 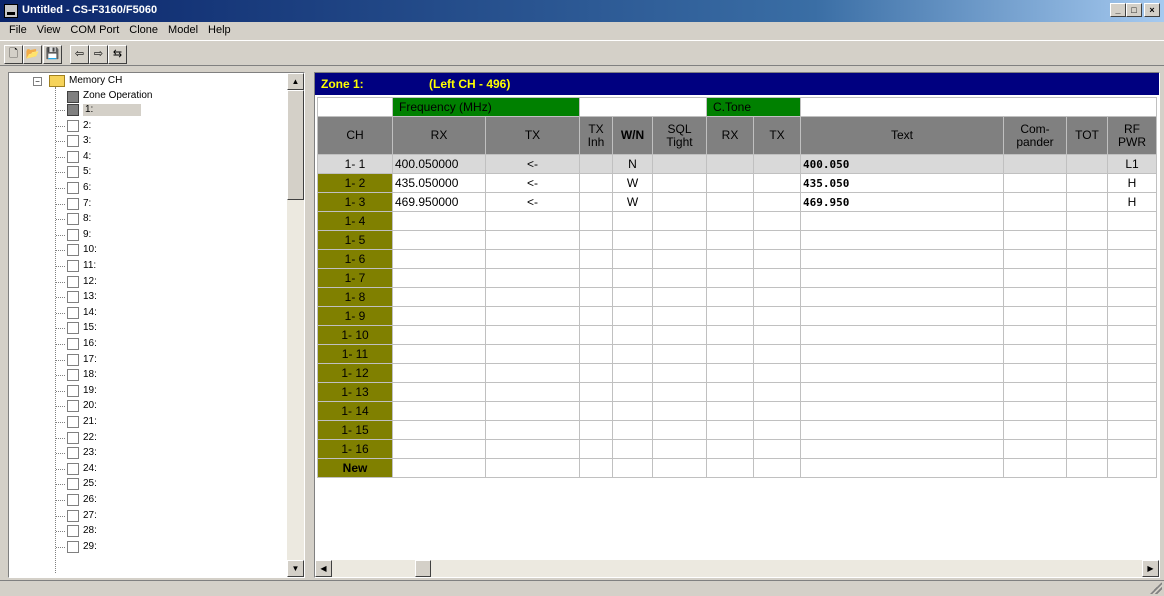 What do you see at coordinates (439, 183) in the screenshot?
I see `cell-rx: 435.050000` at bounding box center [439, 183].